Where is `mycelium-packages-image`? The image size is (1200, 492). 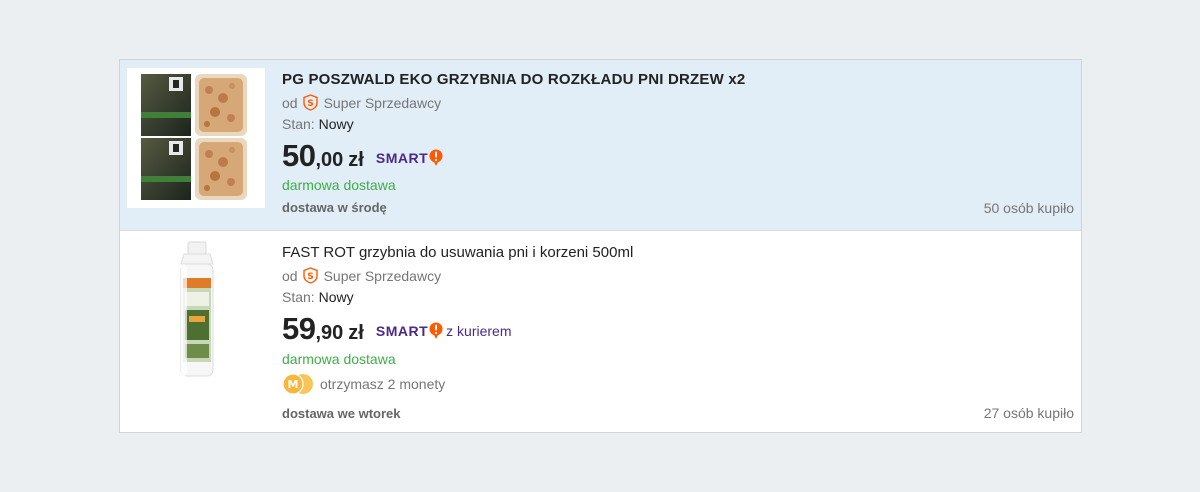
mycelium-packages-image is located at coordinates (194, 137).